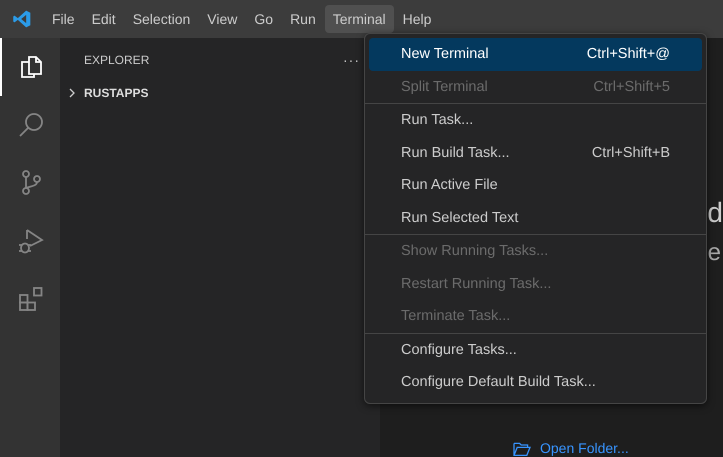  What do you see at coordinates (22, 19) in the screenshot?
I see `app-logo-icon` at bounding box center [22, 19].